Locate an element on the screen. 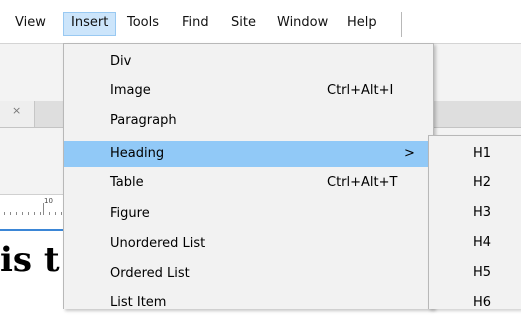 The width and height of the screenshot is (521, 316). submenu-item-h2: H2 is located at coordinates (475, 183).